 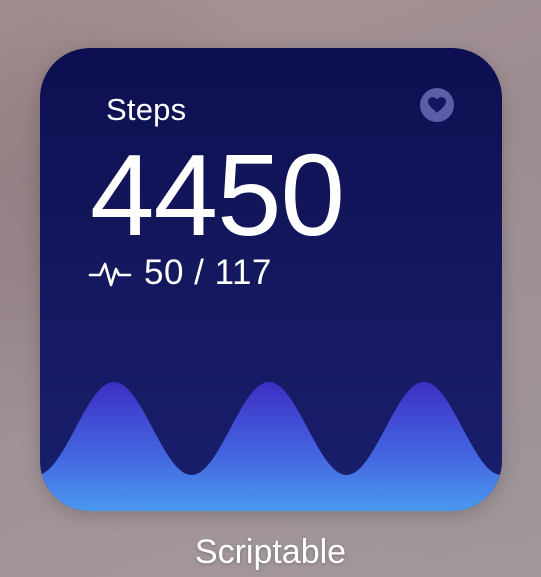 I want to click on heart-rate-value: 50 / 117, so click(x=208, y=272).